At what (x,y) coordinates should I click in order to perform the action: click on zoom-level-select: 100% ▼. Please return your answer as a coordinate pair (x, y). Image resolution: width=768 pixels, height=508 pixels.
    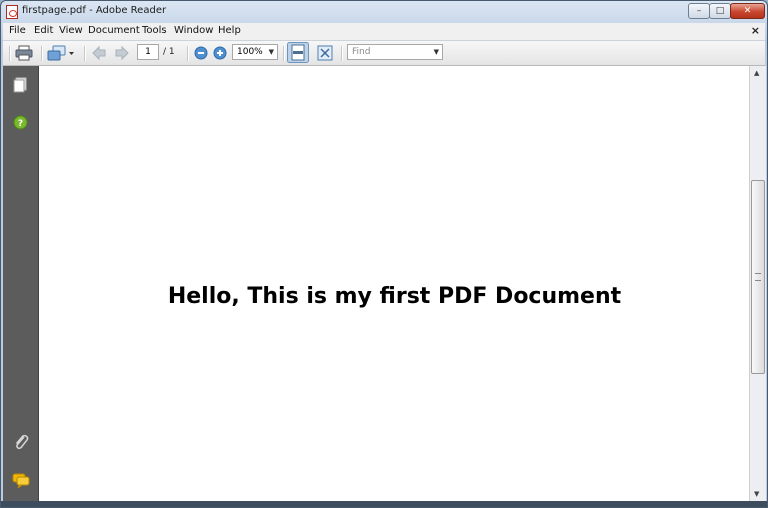
    Looking at the image, I should click on (255, 52).